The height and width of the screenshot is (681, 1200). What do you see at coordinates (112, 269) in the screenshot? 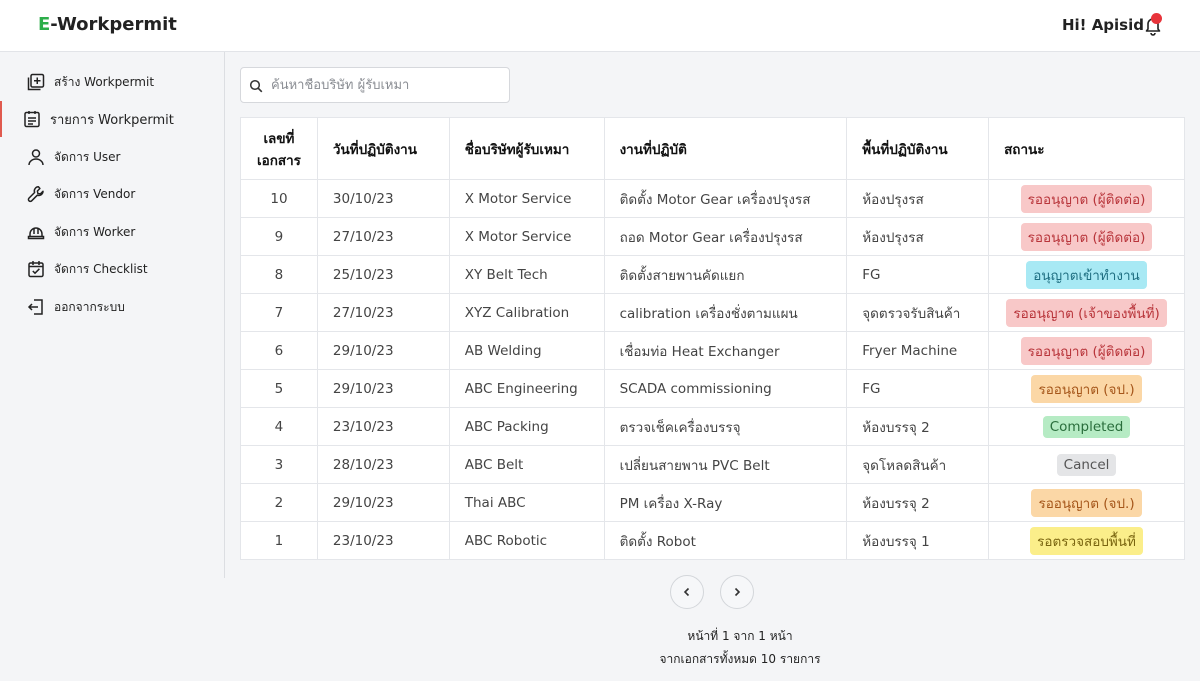
I see `sidebar-item-checklist: จัดการ Checklist` at bounding box center [112, 269].